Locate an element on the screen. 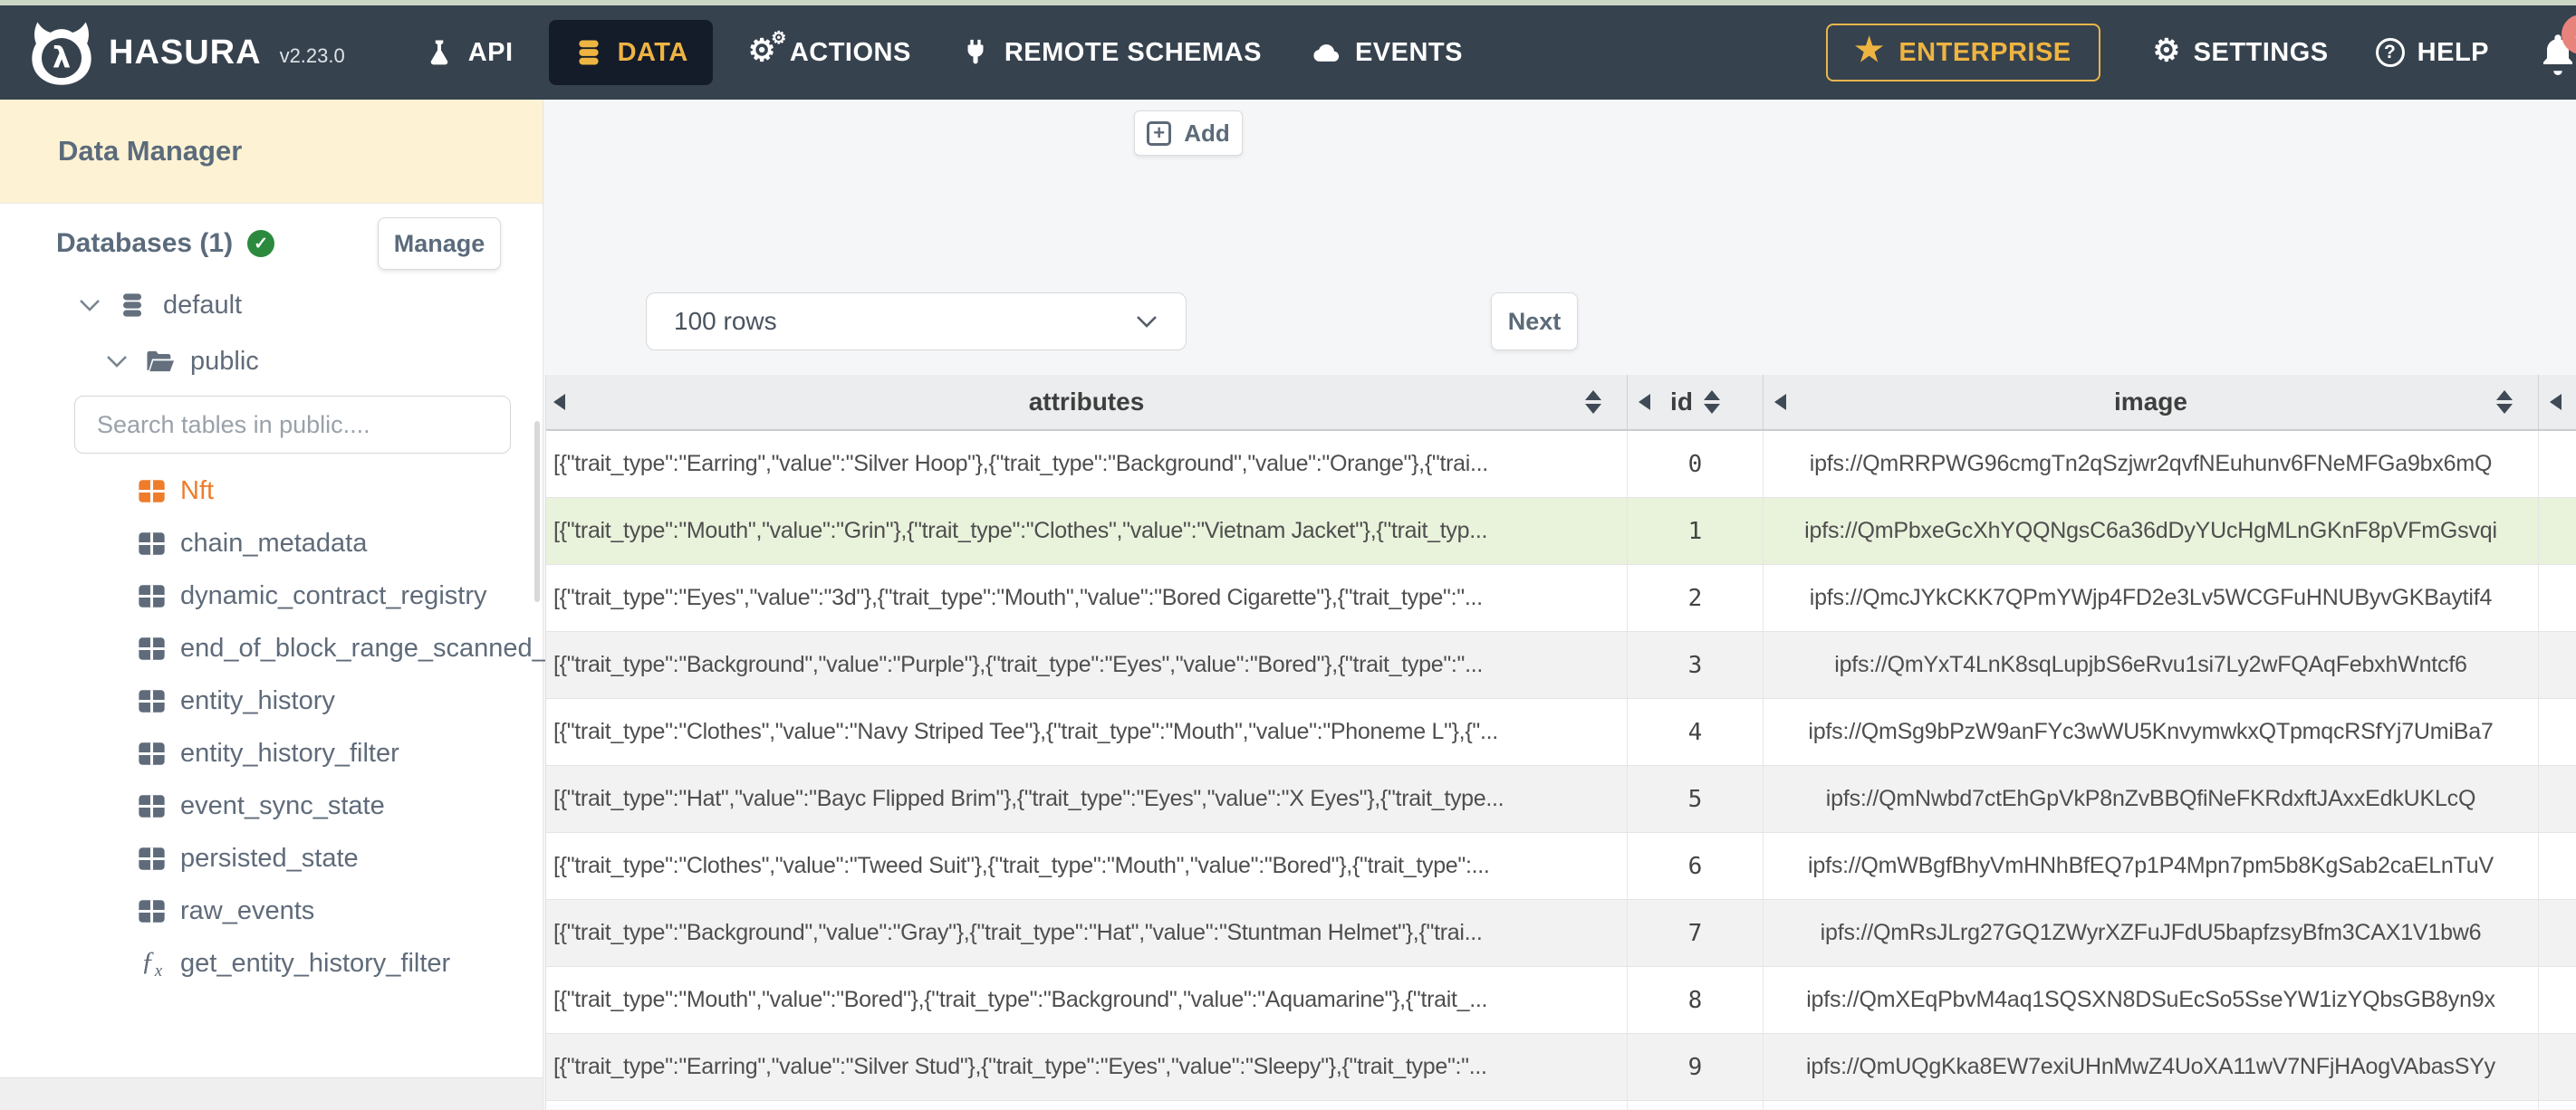 The width and height of the screenshot is (2576, 1110). column-title: attributes is located at coordinates (1086, 402).